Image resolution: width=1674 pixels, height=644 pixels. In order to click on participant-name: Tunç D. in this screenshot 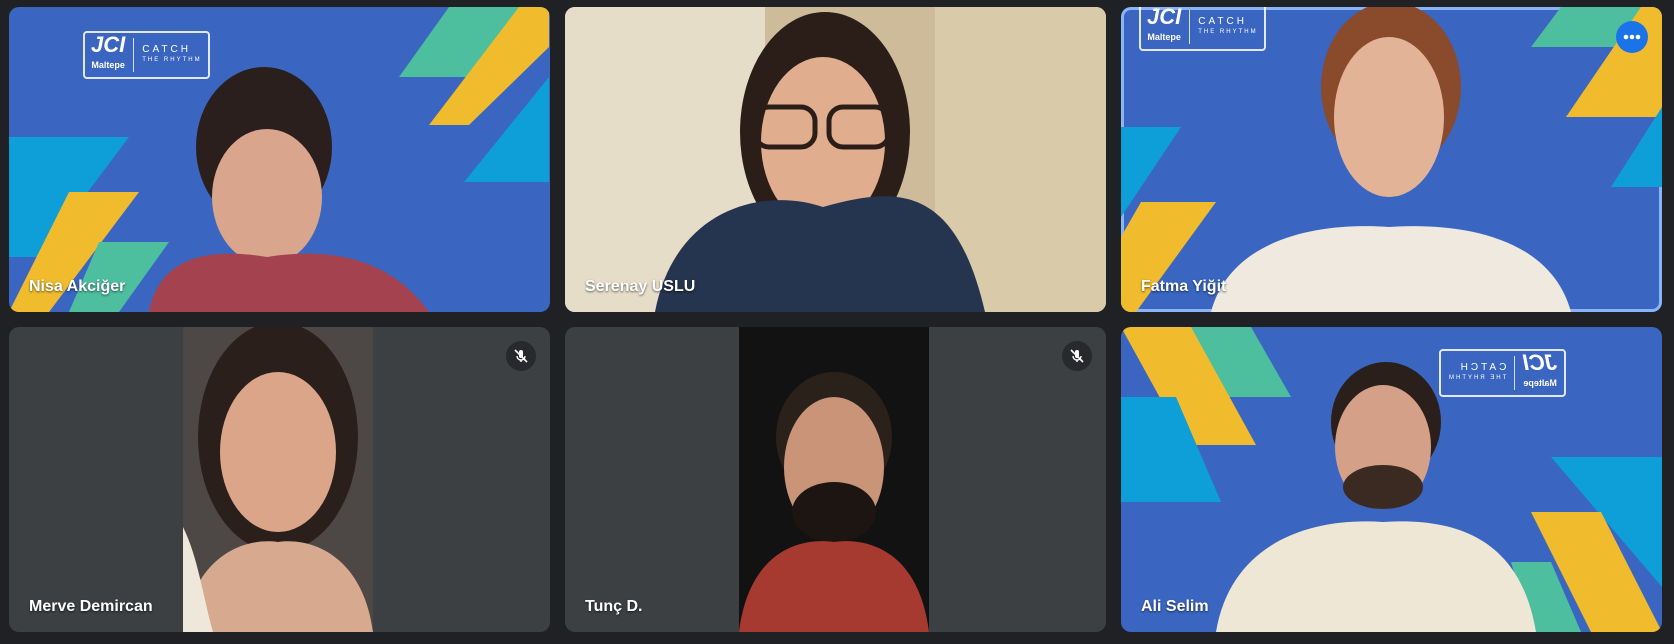, I will do `click(614, 606)`.